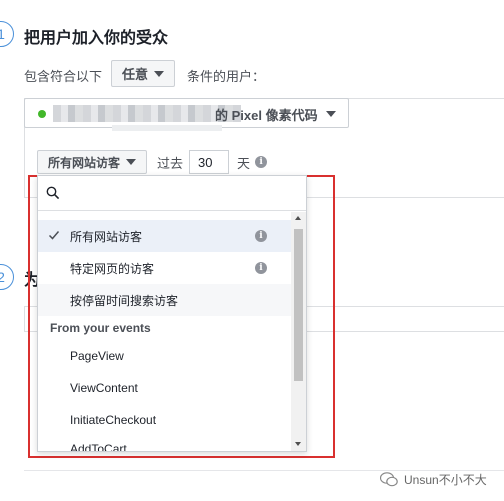 This screenshot has height=501, width=504. Describe the element at coordinates (298, 444) in the screenshot. I see `scroll-down-icon` at that location.